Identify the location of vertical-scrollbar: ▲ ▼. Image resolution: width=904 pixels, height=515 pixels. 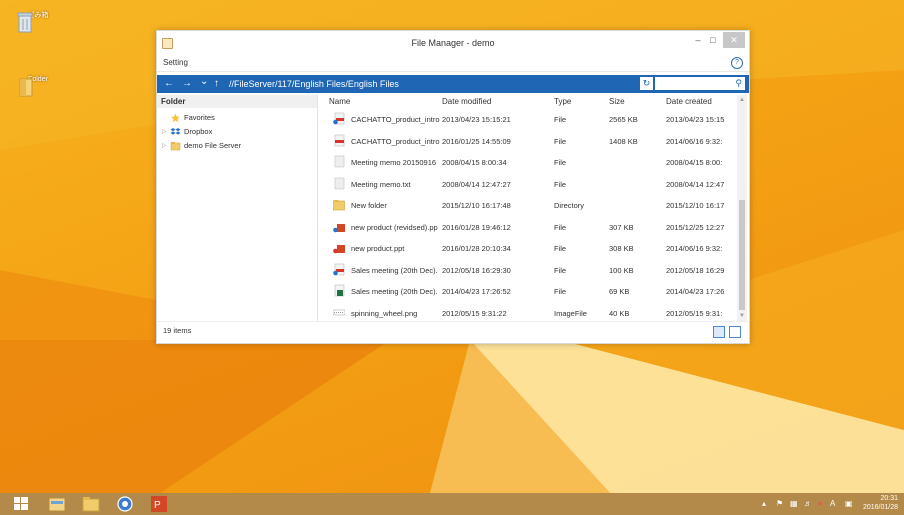
(742, 208).